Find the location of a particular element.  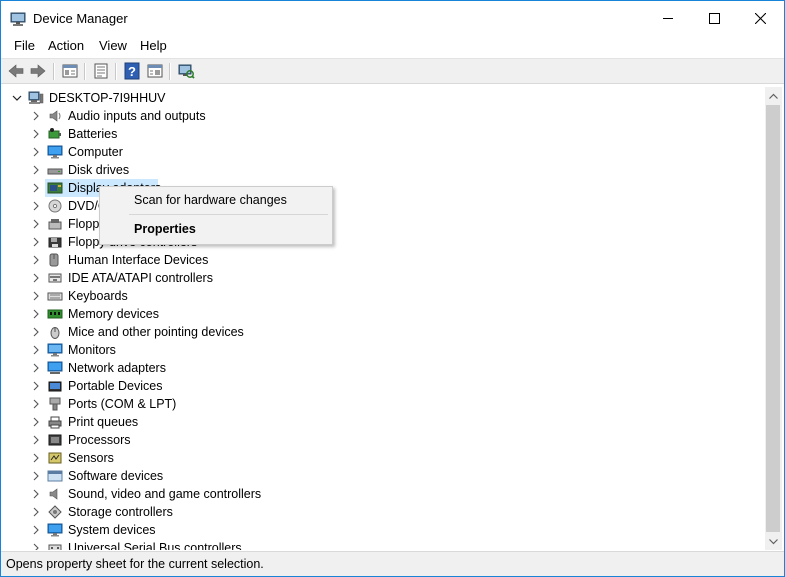

battery-icon is located at coordinates (55, 134).